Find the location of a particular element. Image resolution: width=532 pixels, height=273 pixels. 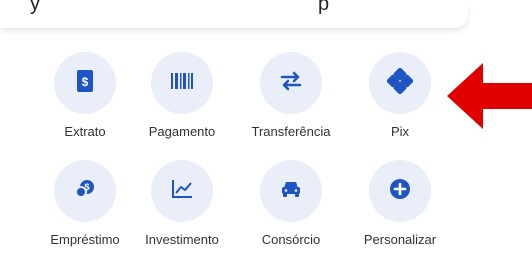

pagamento-icon-circle is located at coordinates (182, 83).